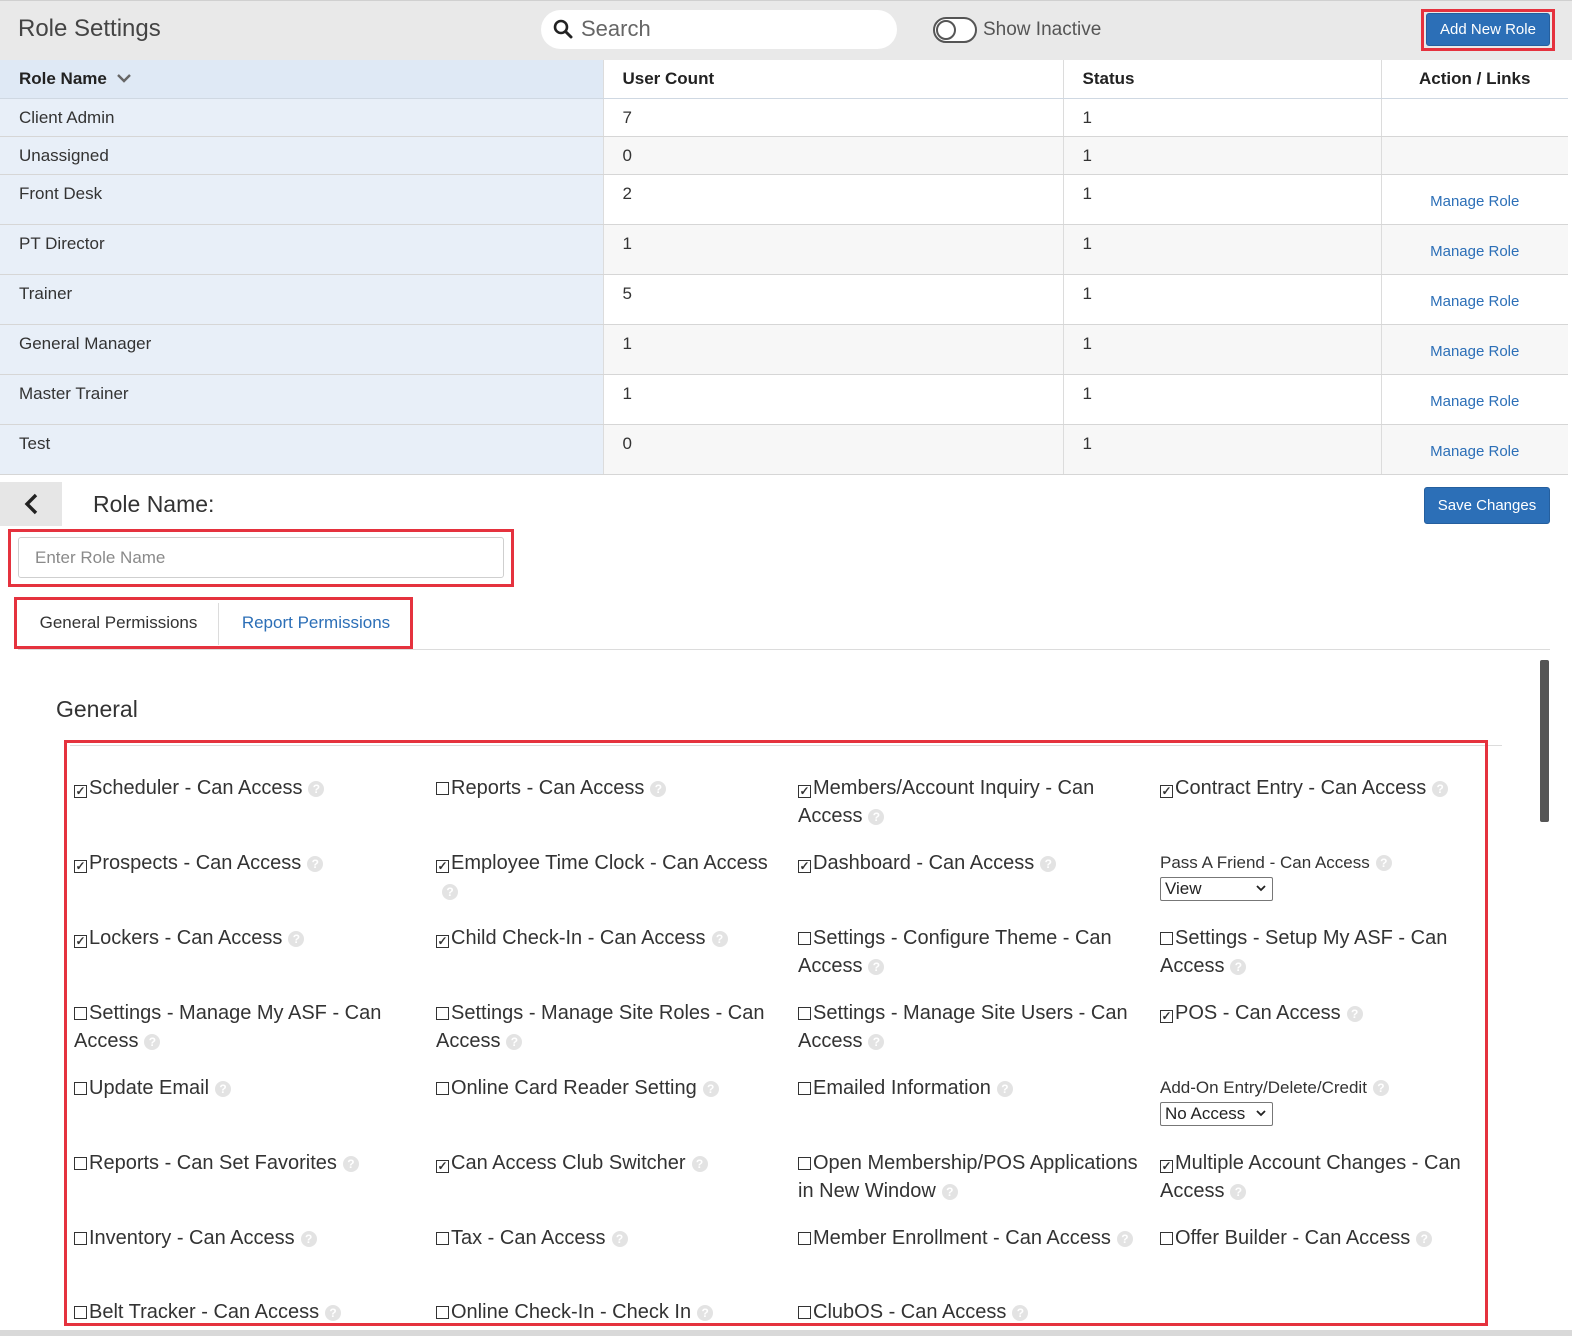  I want to click on column-header-status: Status, so click(1222, 79).